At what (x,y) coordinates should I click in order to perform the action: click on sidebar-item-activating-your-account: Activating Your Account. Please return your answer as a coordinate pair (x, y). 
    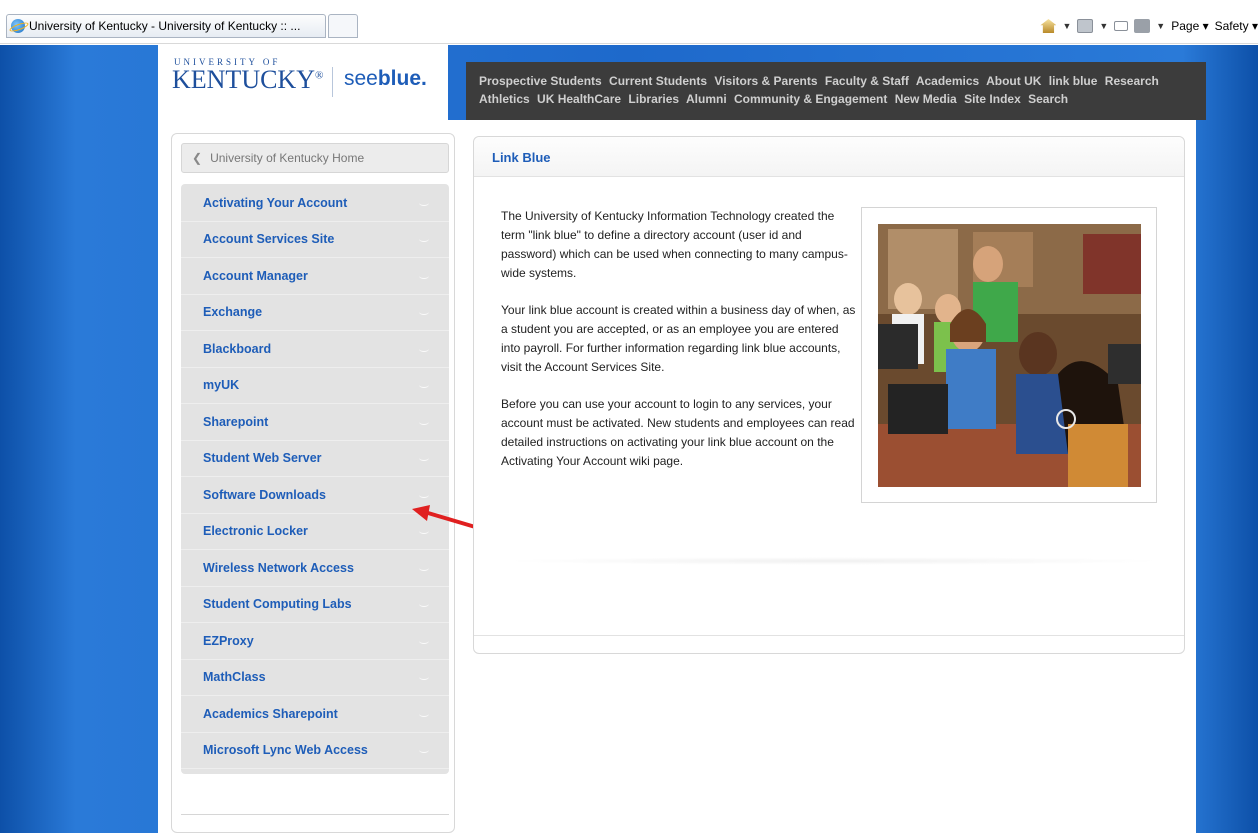
    Looking at the image, I should click on (315, 203).